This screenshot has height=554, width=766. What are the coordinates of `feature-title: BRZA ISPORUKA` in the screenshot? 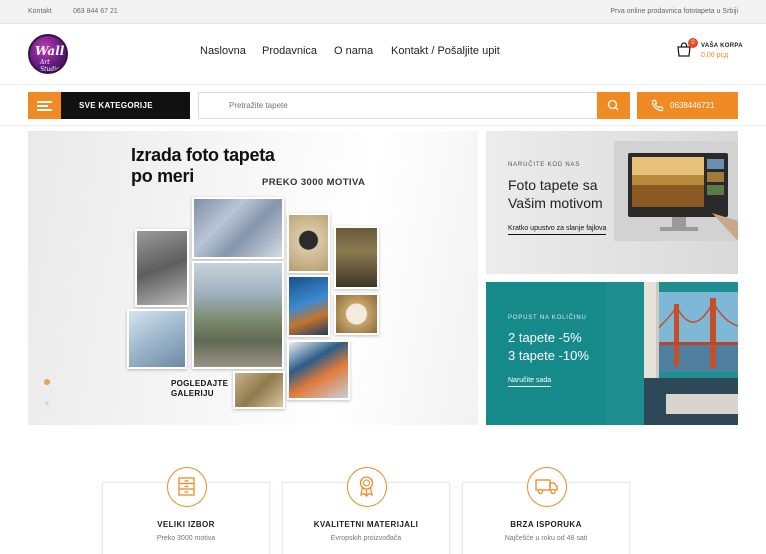 It's located at (546, 524).